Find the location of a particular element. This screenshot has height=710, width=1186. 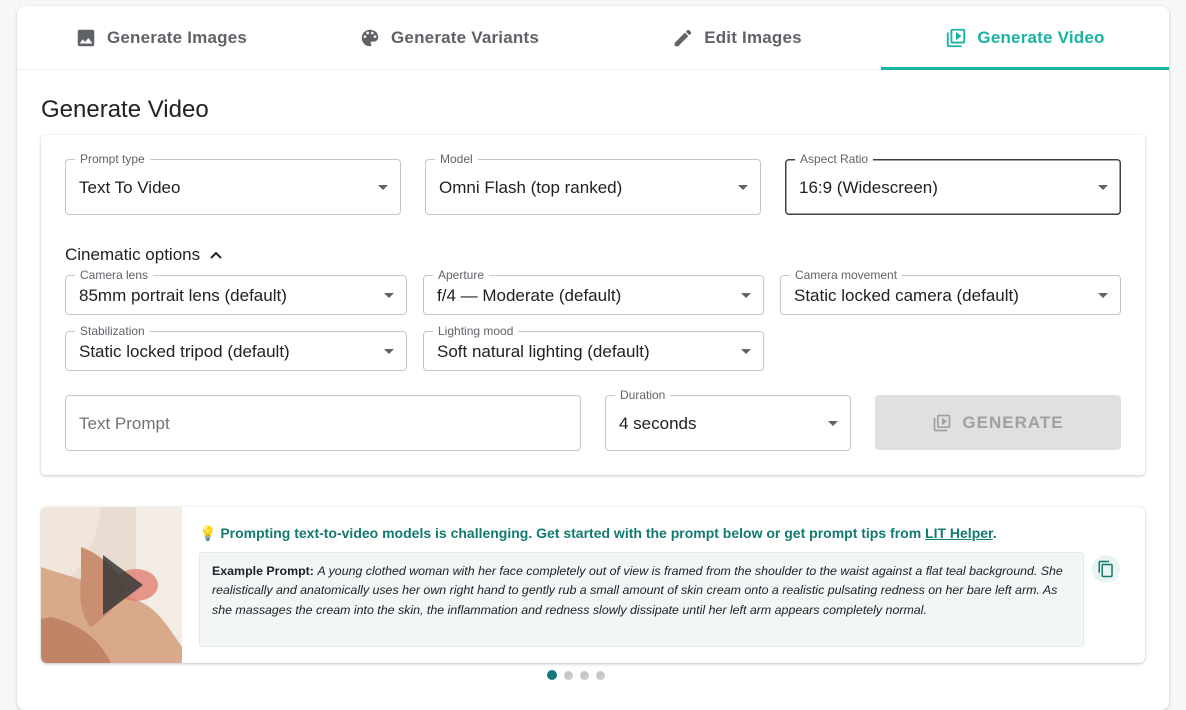

generate-button-label: GENERATE is located at coordinates (1013, 422).